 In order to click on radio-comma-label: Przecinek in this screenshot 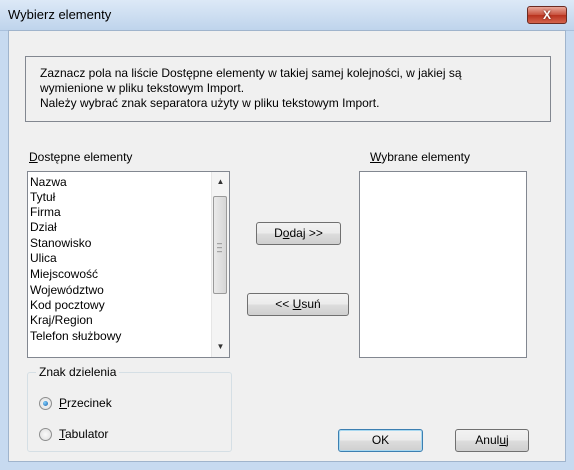, I will do `click(85, 403)`.